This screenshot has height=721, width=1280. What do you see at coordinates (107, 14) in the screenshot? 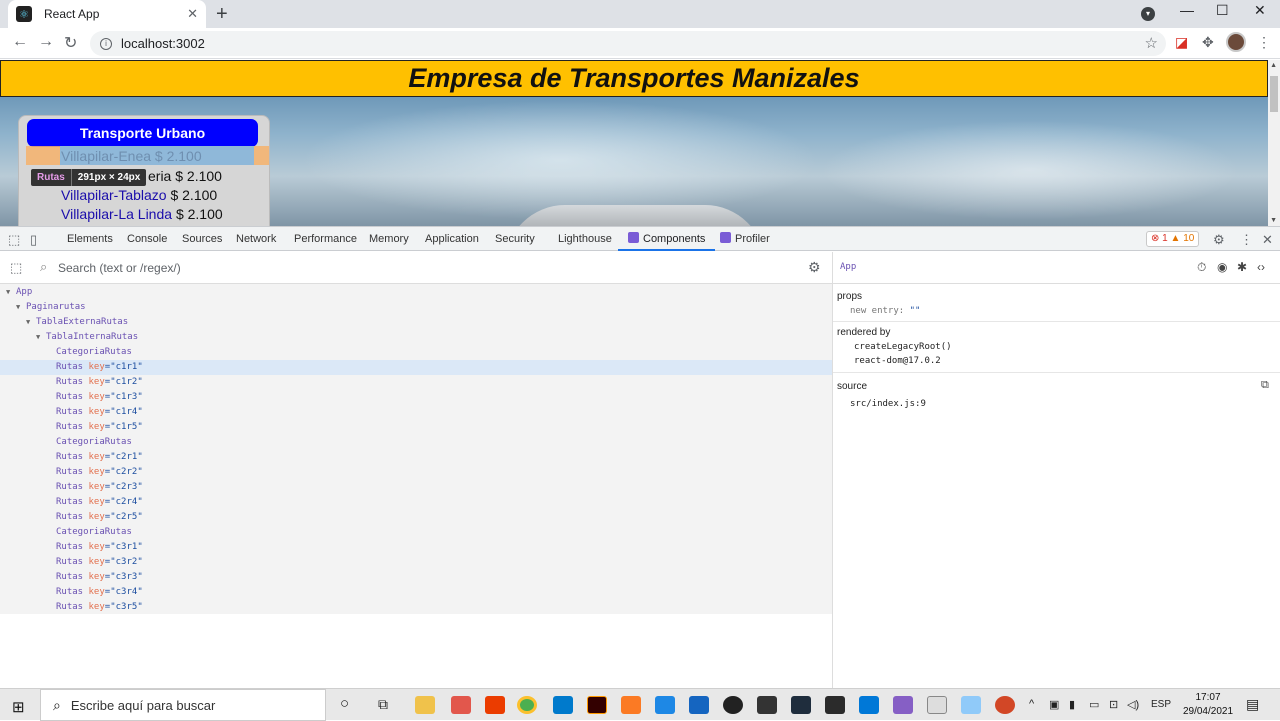
I see `browser-tab: ⚛ React App ✕` at bounding box center [107, 14].